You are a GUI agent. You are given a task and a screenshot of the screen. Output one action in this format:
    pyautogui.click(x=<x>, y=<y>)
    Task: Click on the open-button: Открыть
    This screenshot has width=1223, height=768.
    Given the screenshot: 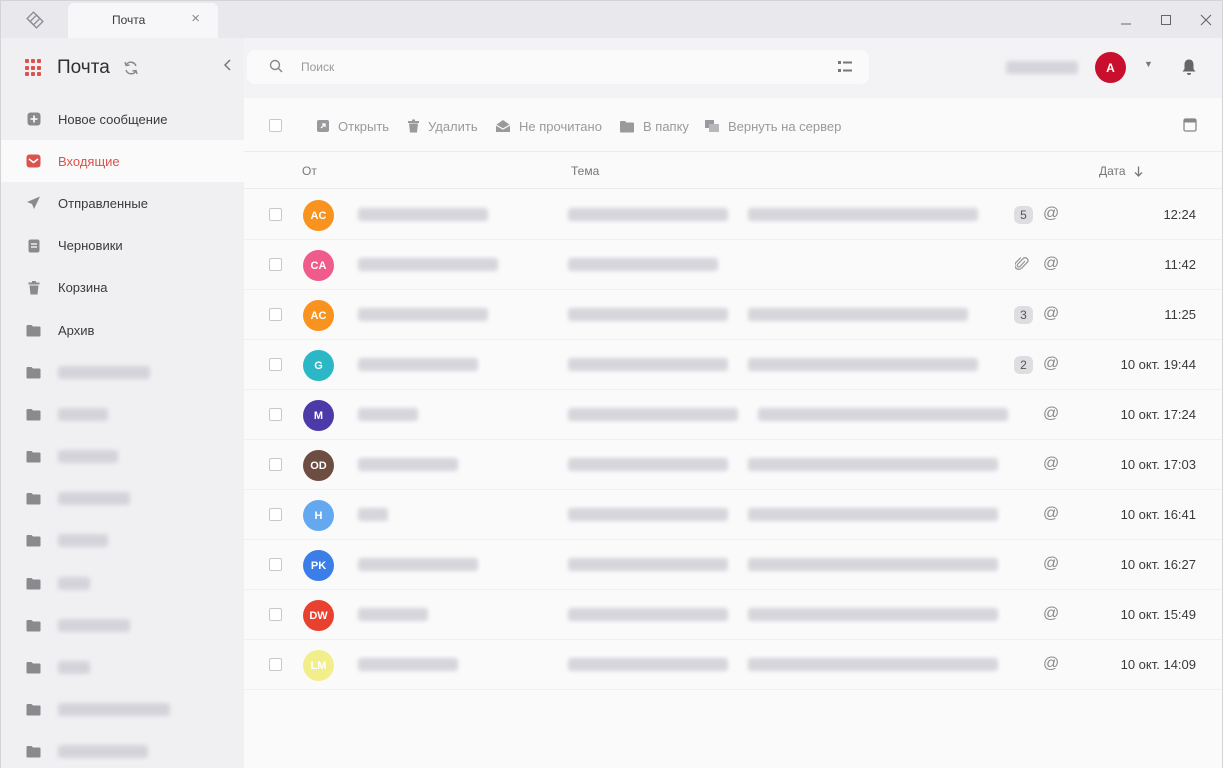 What is the action you would take?
    pyautogui.click(x=352, y=126)
    